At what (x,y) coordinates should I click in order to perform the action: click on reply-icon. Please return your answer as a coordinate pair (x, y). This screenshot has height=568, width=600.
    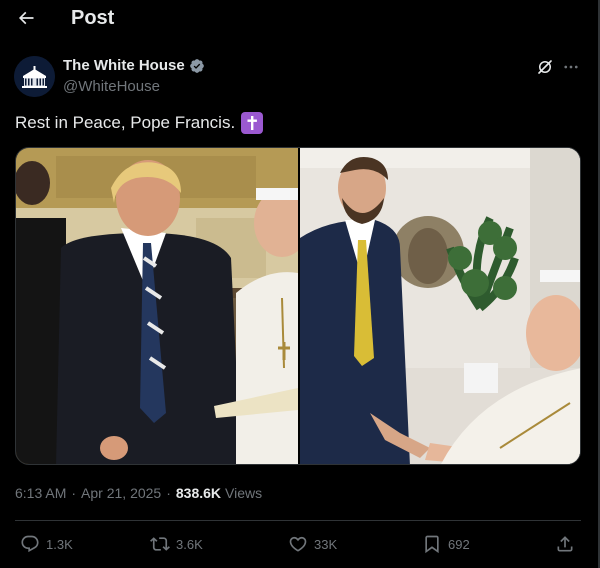
    Looking at the image, I should click on (30, 544).